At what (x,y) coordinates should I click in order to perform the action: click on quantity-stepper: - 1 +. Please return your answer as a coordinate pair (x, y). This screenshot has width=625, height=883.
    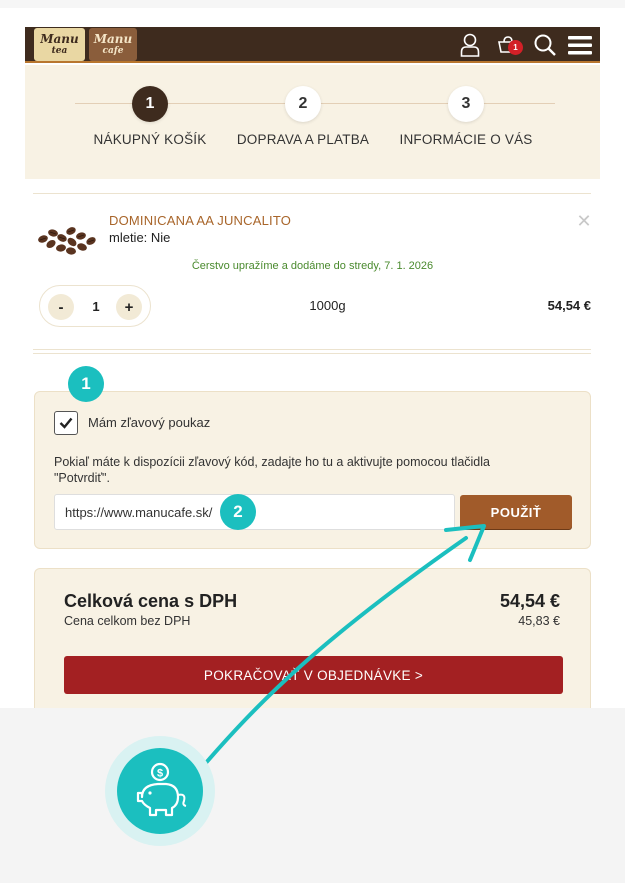
    Looking at the image, I should click on (95, 306).